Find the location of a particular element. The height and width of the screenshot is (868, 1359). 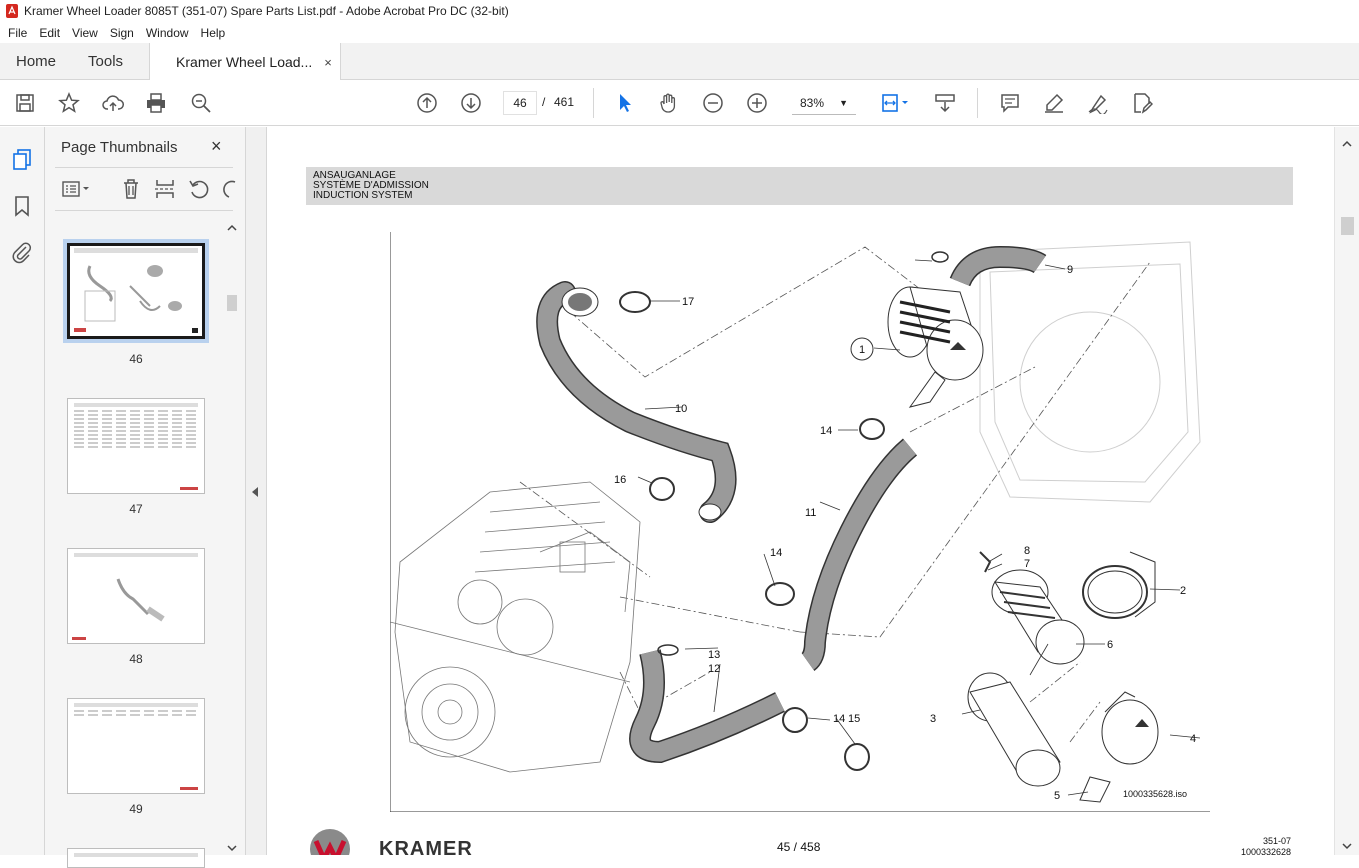

collapse-panel-icon is located at coordinates (255, 492).